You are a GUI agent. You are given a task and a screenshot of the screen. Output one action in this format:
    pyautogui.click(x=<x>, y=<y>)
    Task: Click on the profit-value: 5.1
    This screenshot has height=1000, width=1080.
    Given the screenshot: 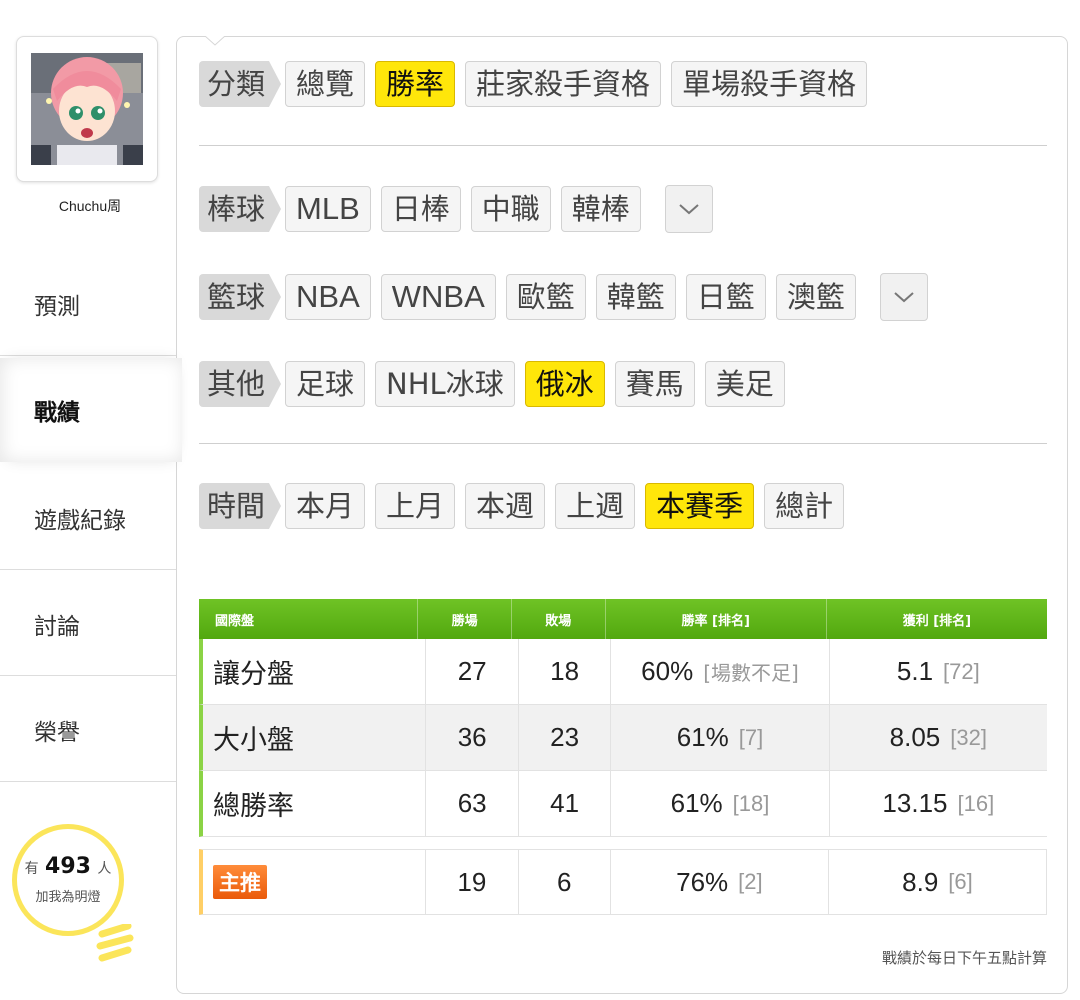 What is the action you would take?
    pyautogui.click(x=915, y=671)
    